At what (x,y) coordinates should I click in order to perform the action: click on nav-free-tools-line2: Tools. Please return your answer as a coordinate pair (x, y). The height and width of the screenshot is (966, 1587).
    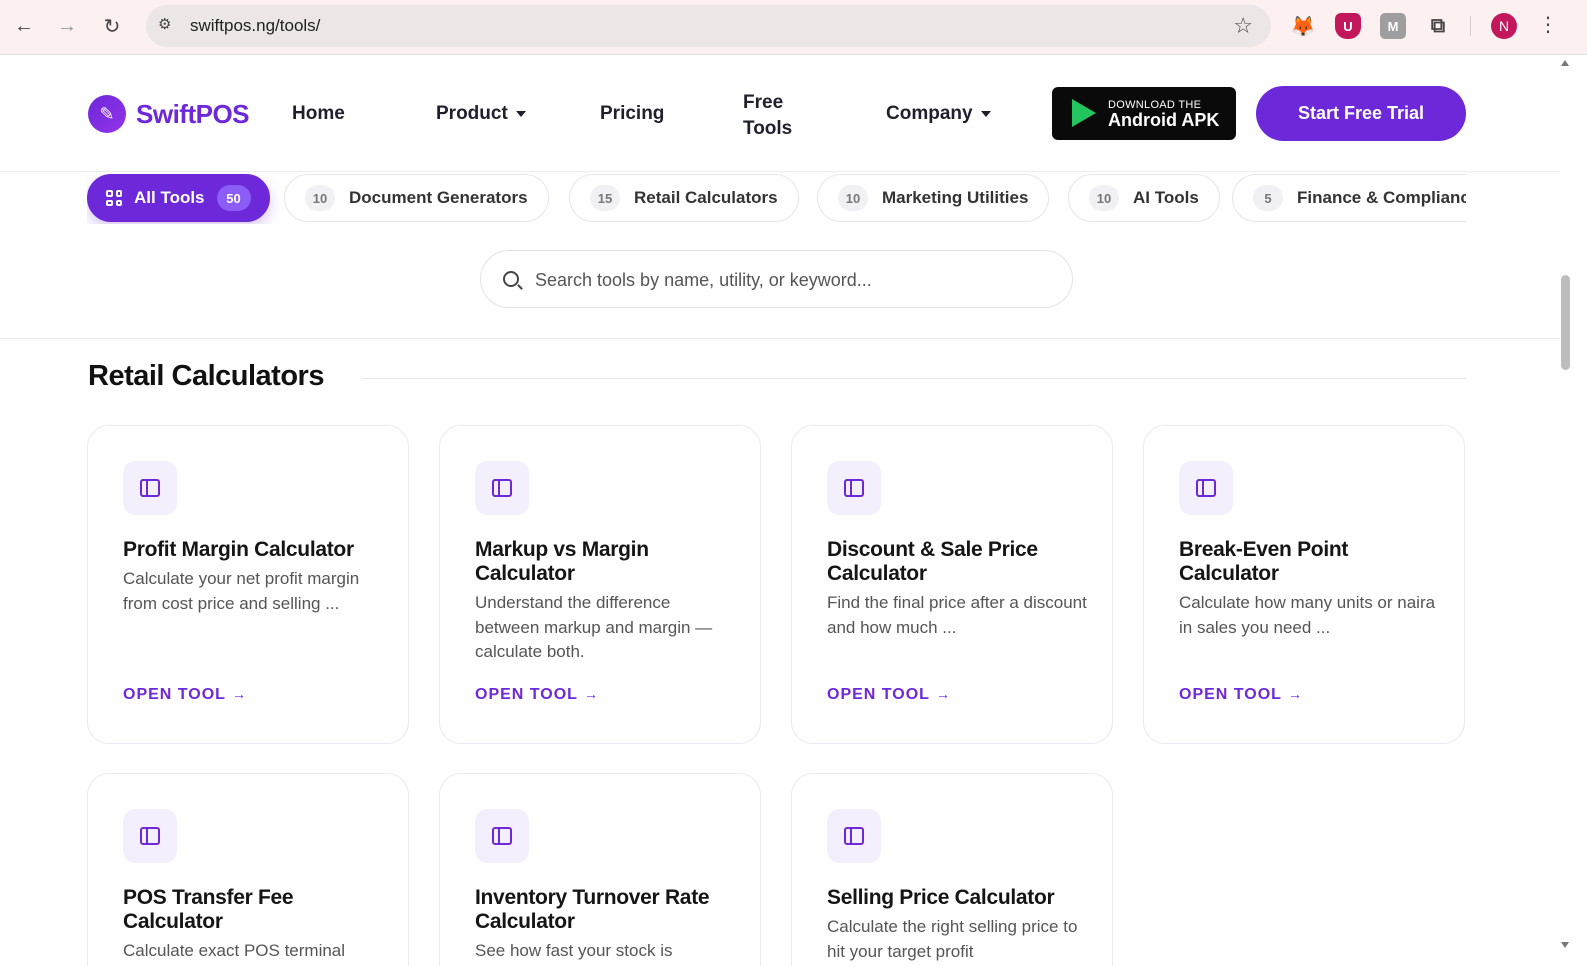
    Looking at the image, I should click on (768, 128).